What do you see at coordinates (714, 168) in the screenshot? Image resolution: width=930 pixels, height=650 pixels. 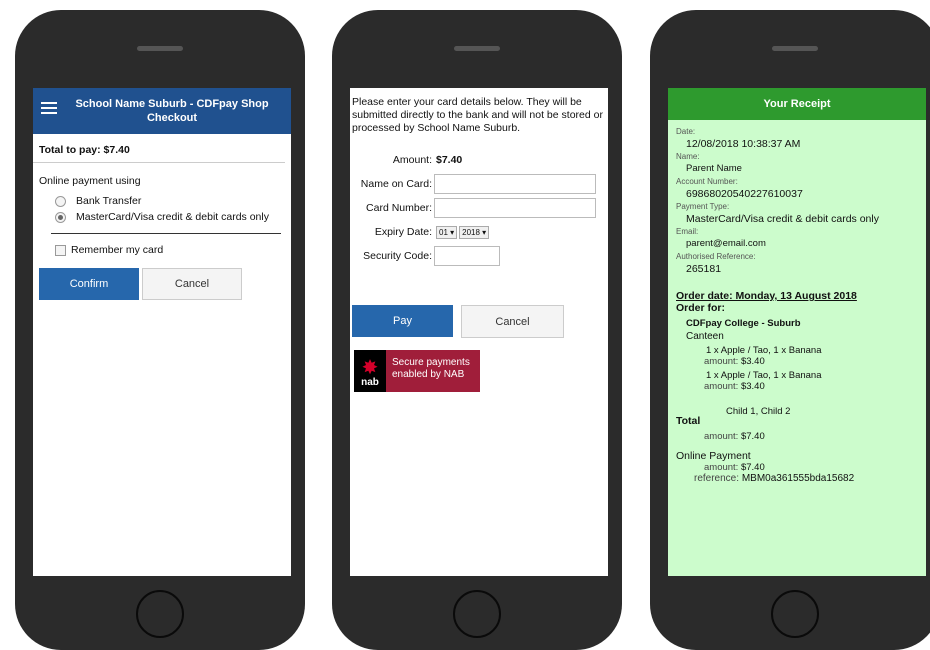 I see `name-value: Parent Name` at bounding box center [714, 168].